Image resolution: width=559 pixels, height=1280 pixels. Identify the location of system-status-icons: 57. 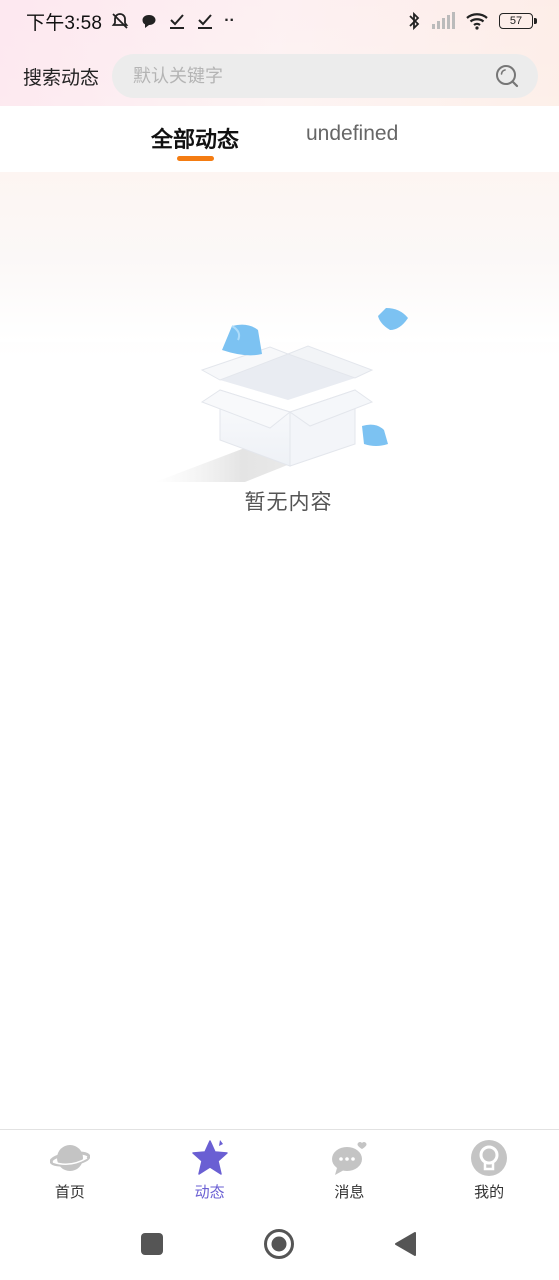
(472, 21).